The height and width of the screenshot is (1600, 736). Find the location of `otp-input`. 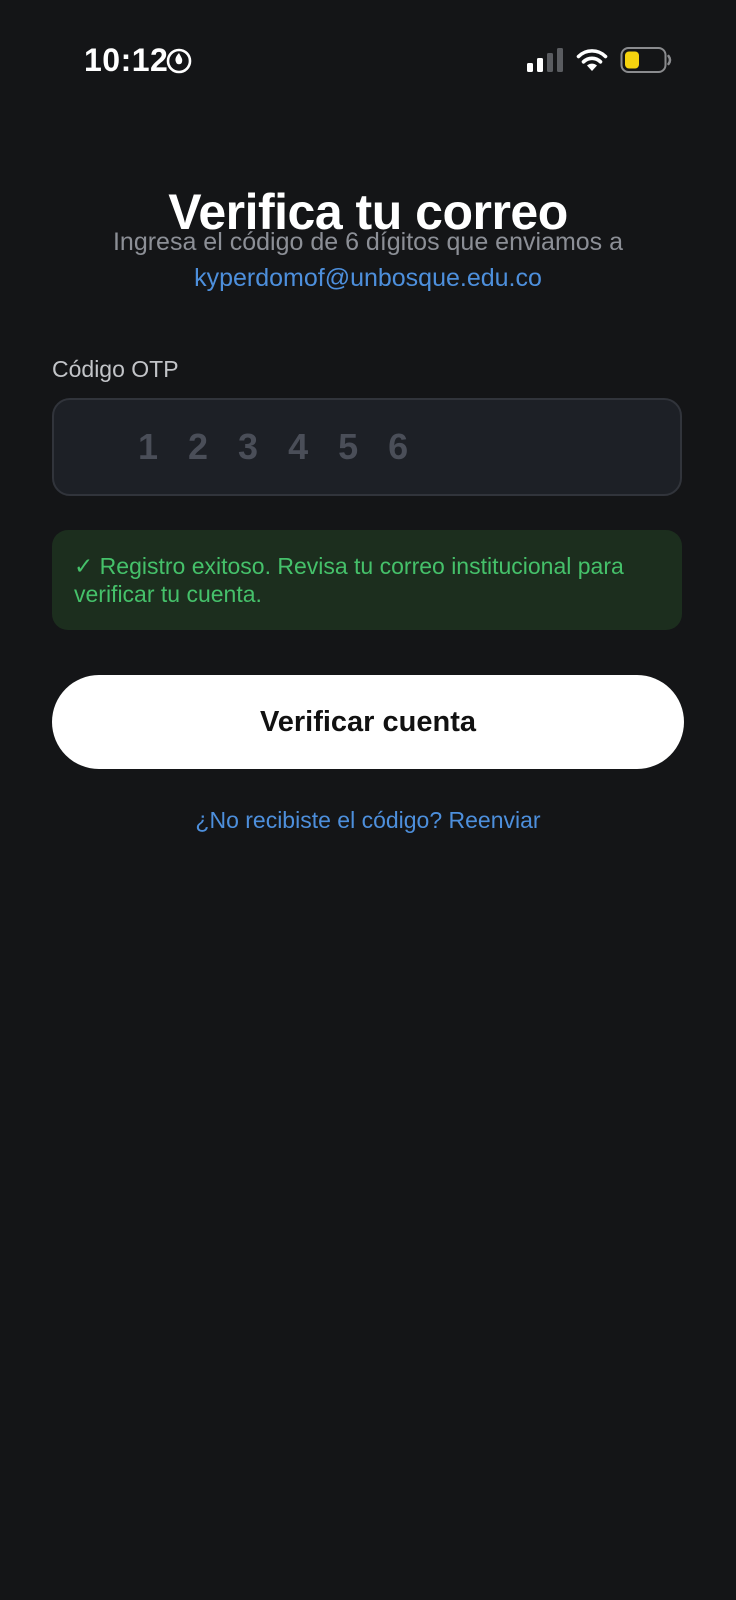

otp-input is located at coordinates (367, 447).